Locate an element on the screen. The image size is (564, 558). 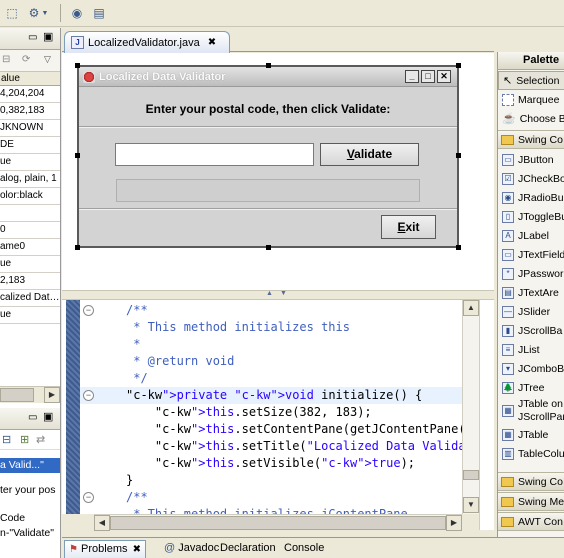
component-icon: * is located at coordinates (508, 273).